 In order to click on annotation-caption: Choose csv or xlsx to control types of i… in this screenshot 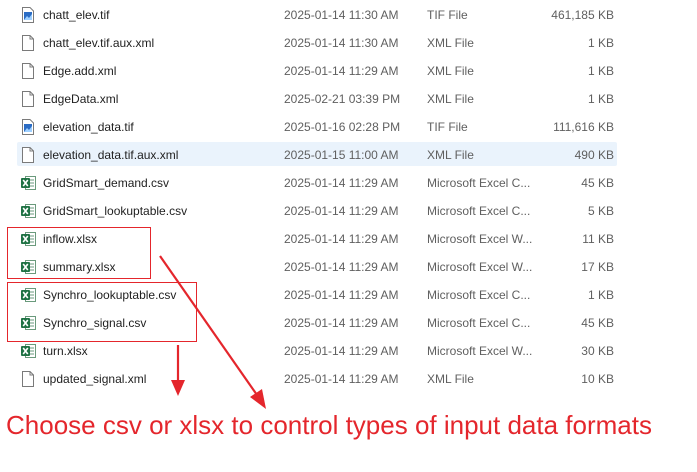, I will do `click(329, 425)`.